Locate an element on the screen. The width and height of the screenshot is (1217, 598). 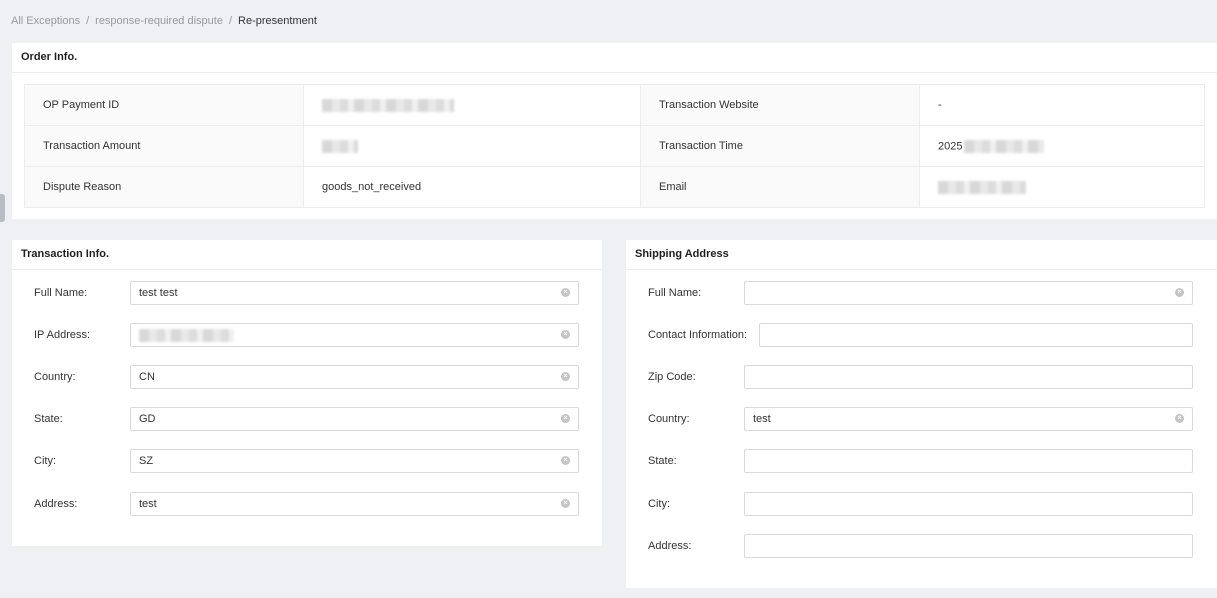
ship-full-name-input: × is located at coordinates (968, 293).